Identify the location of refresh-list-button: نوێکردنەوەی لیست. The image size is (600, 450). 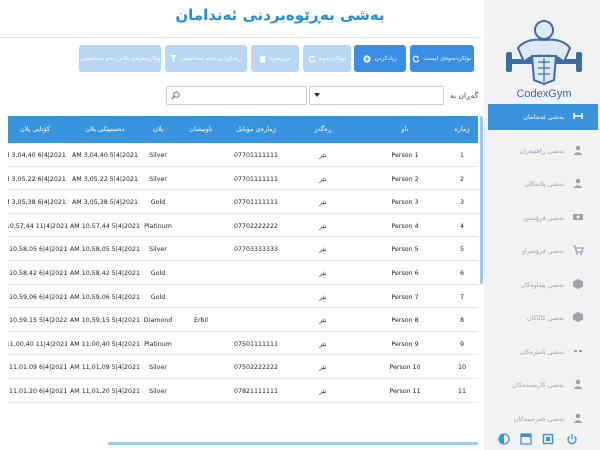
(442, 58).